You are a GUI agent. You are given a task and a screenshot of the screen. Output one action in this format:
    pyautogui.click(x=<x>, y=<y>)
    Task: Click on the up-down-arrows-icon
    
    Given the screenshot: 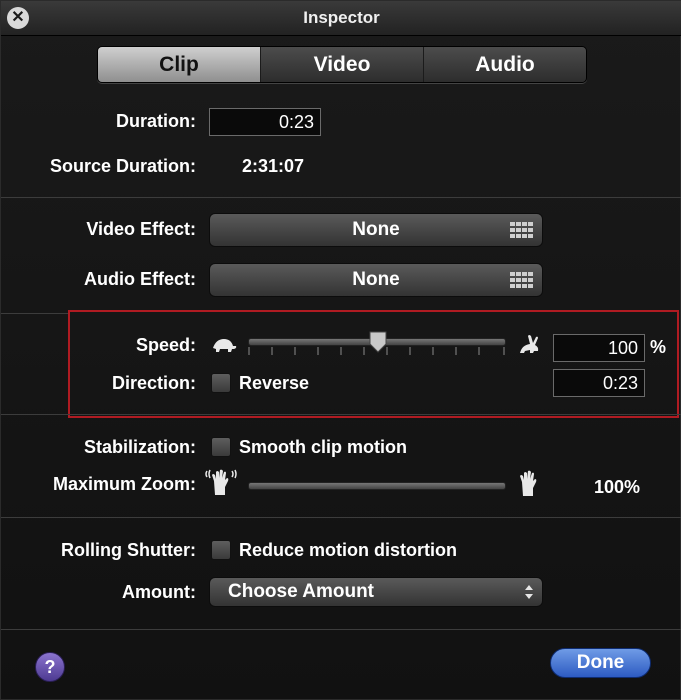 What is the action you would take?
    pyautogui.click(x=529, y=592)
    